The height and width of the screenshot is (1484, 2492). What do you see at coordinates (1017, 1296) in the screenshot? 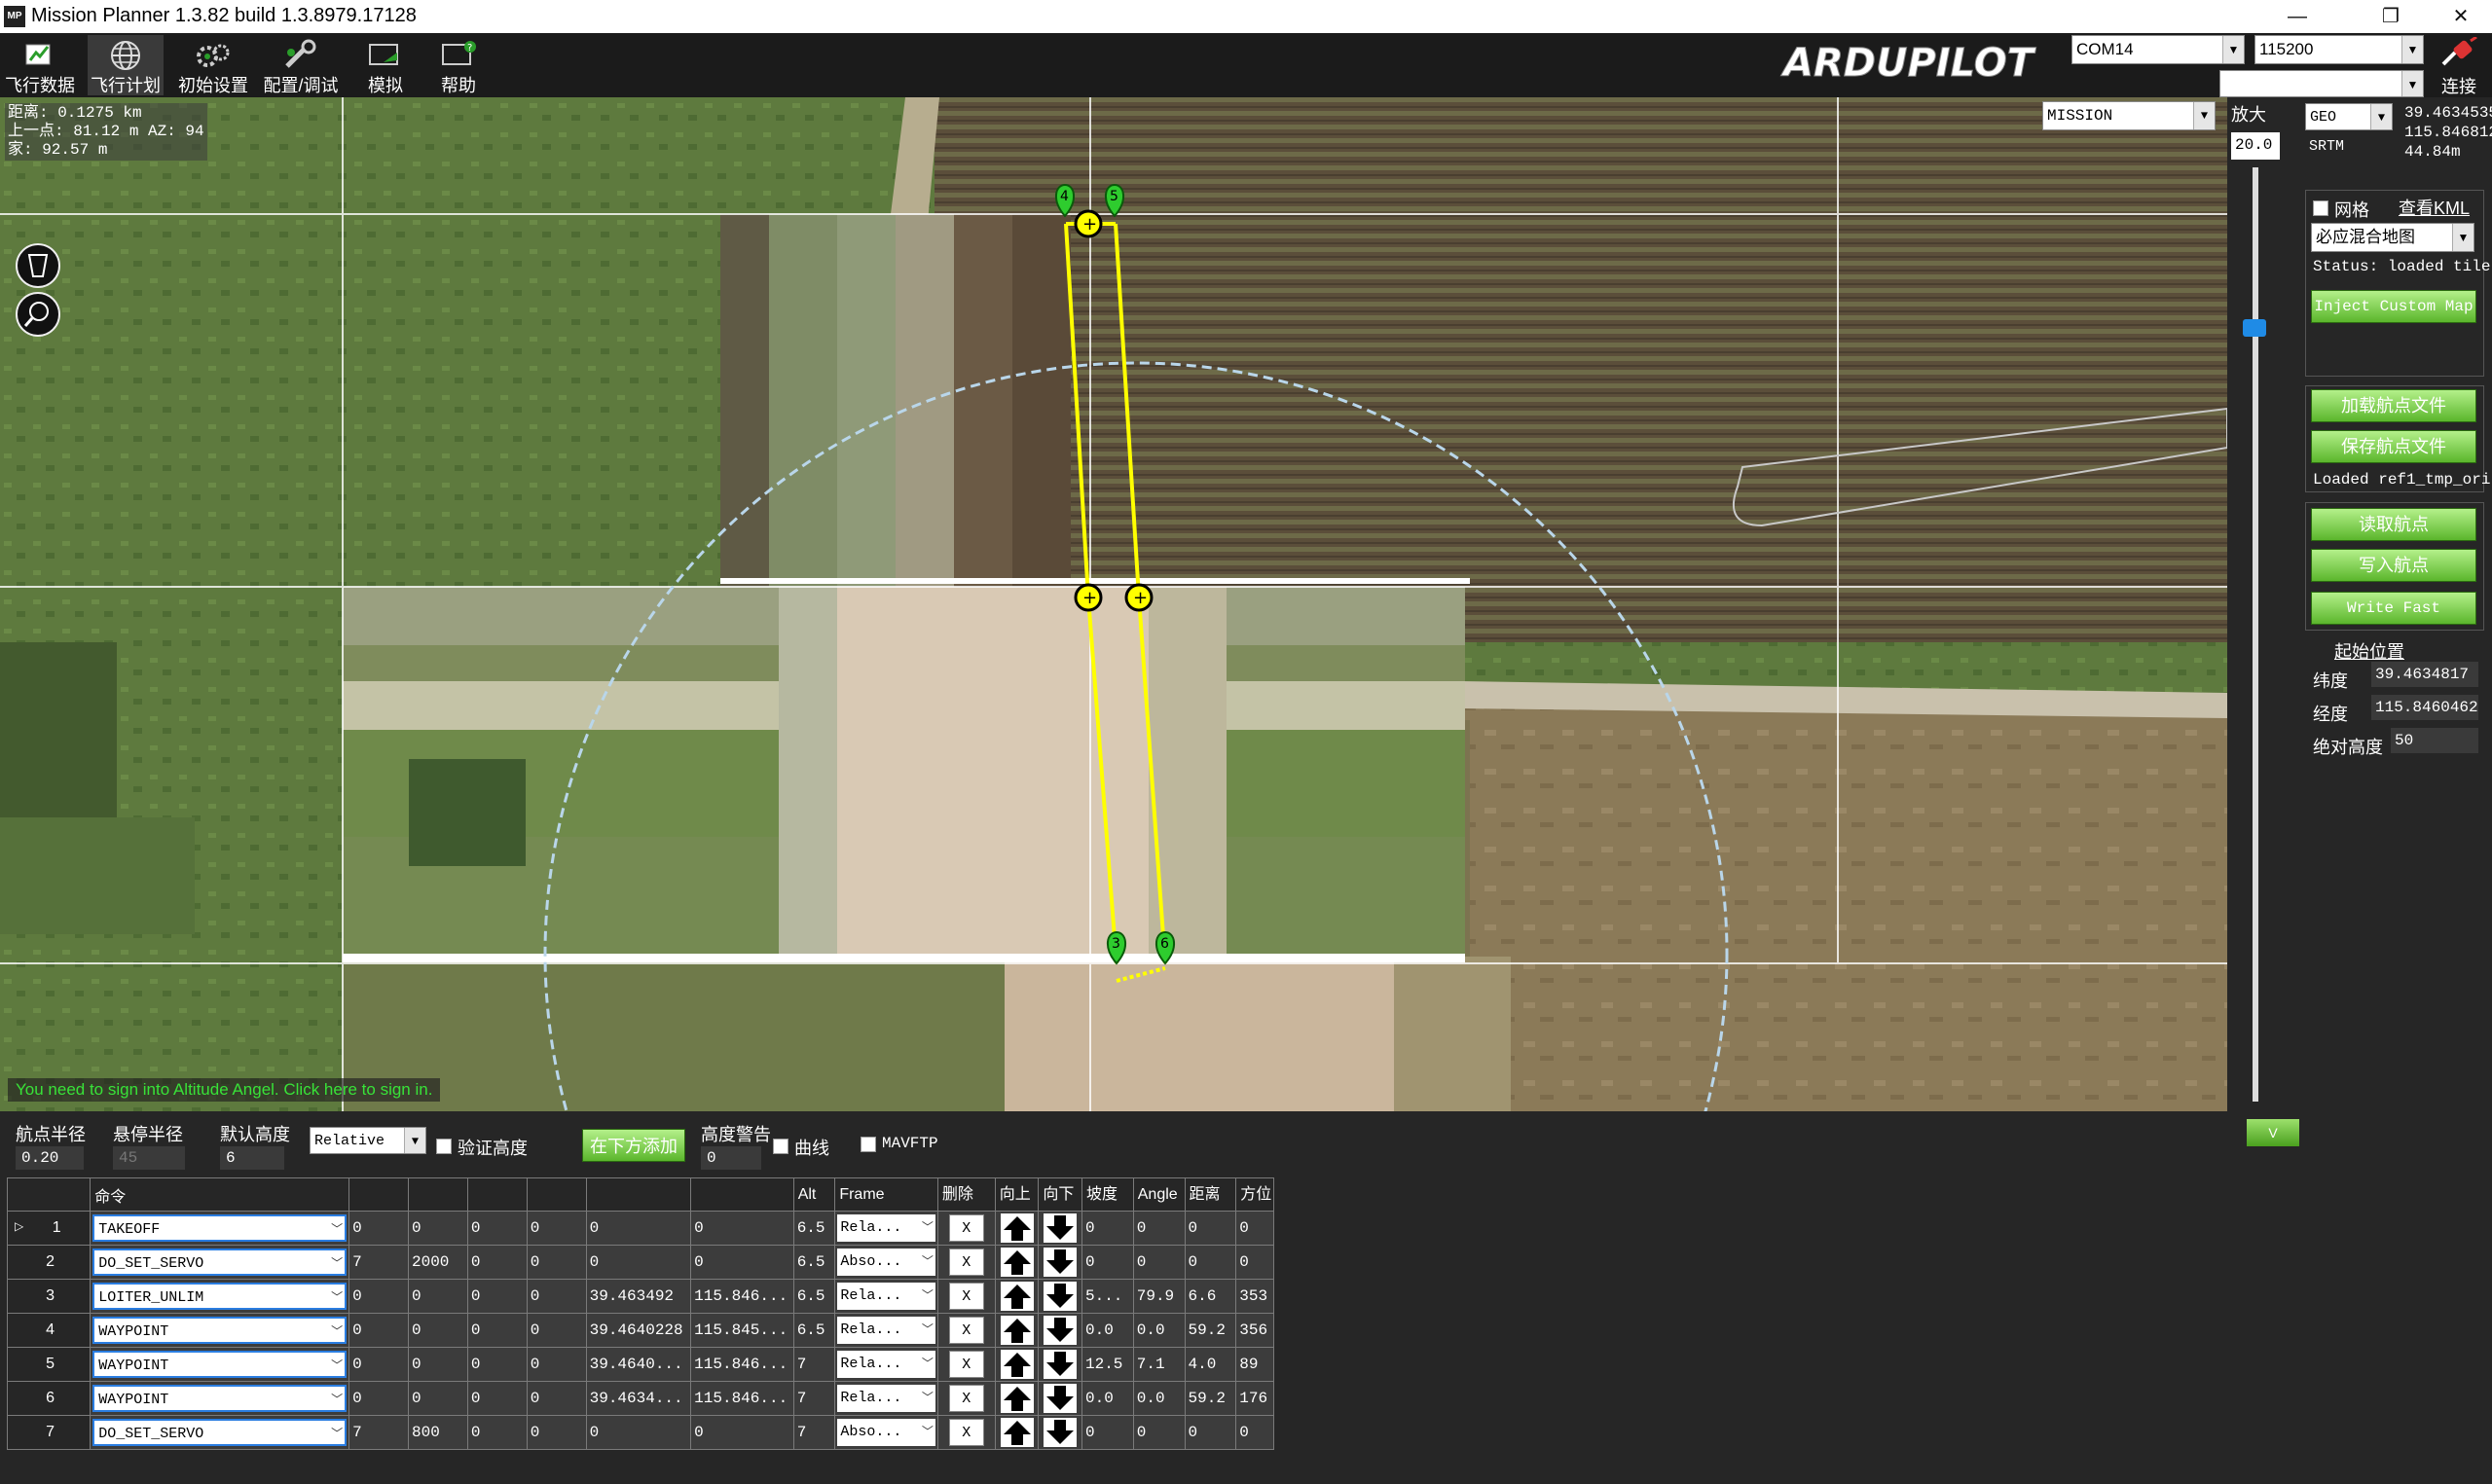
I see `arrow-up-icon` at bounding box center [1017, 1296].